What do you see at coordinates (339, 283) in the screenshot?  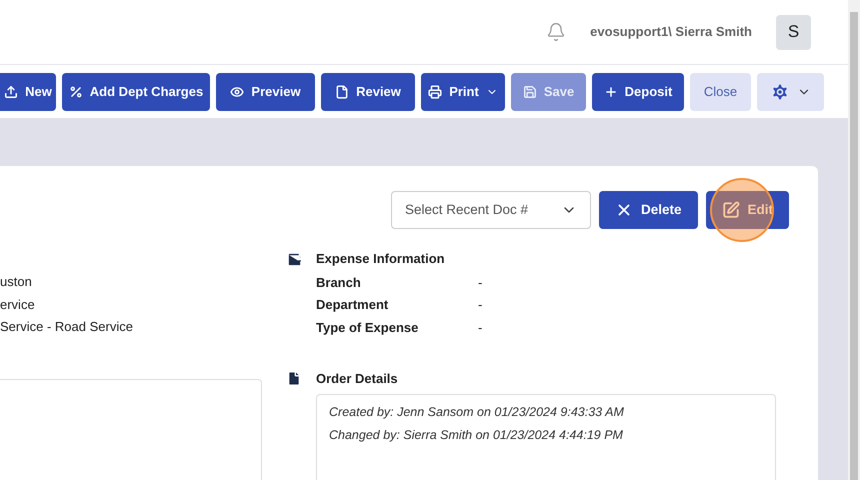 I see `field-label: Branch` at bounding box center [339, 283].